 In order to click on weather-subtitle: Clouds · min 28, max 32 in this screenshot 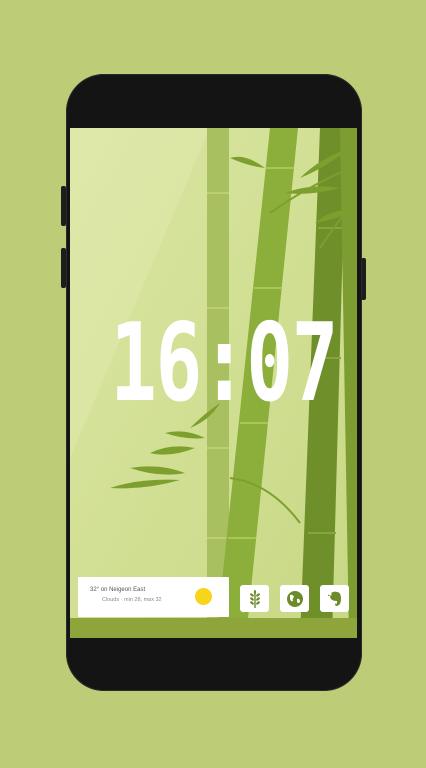, I will do `click(132, 600)`.